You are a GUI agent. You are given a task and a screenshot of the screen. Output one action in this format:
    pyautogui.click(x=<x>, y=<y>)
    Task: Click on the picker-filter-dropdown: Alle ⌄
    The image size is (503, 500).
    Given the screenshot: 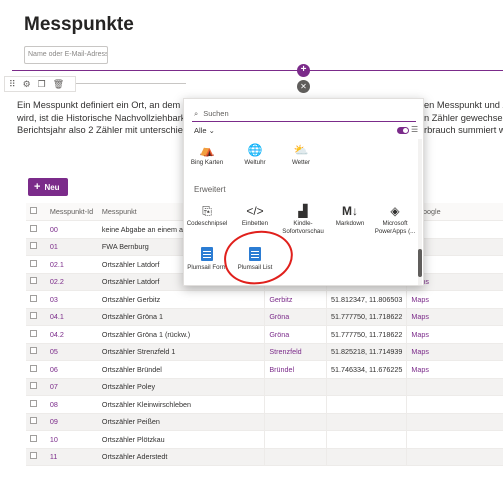 What is the action you would take?
    pyautogui.click(x=204, y=130)
    